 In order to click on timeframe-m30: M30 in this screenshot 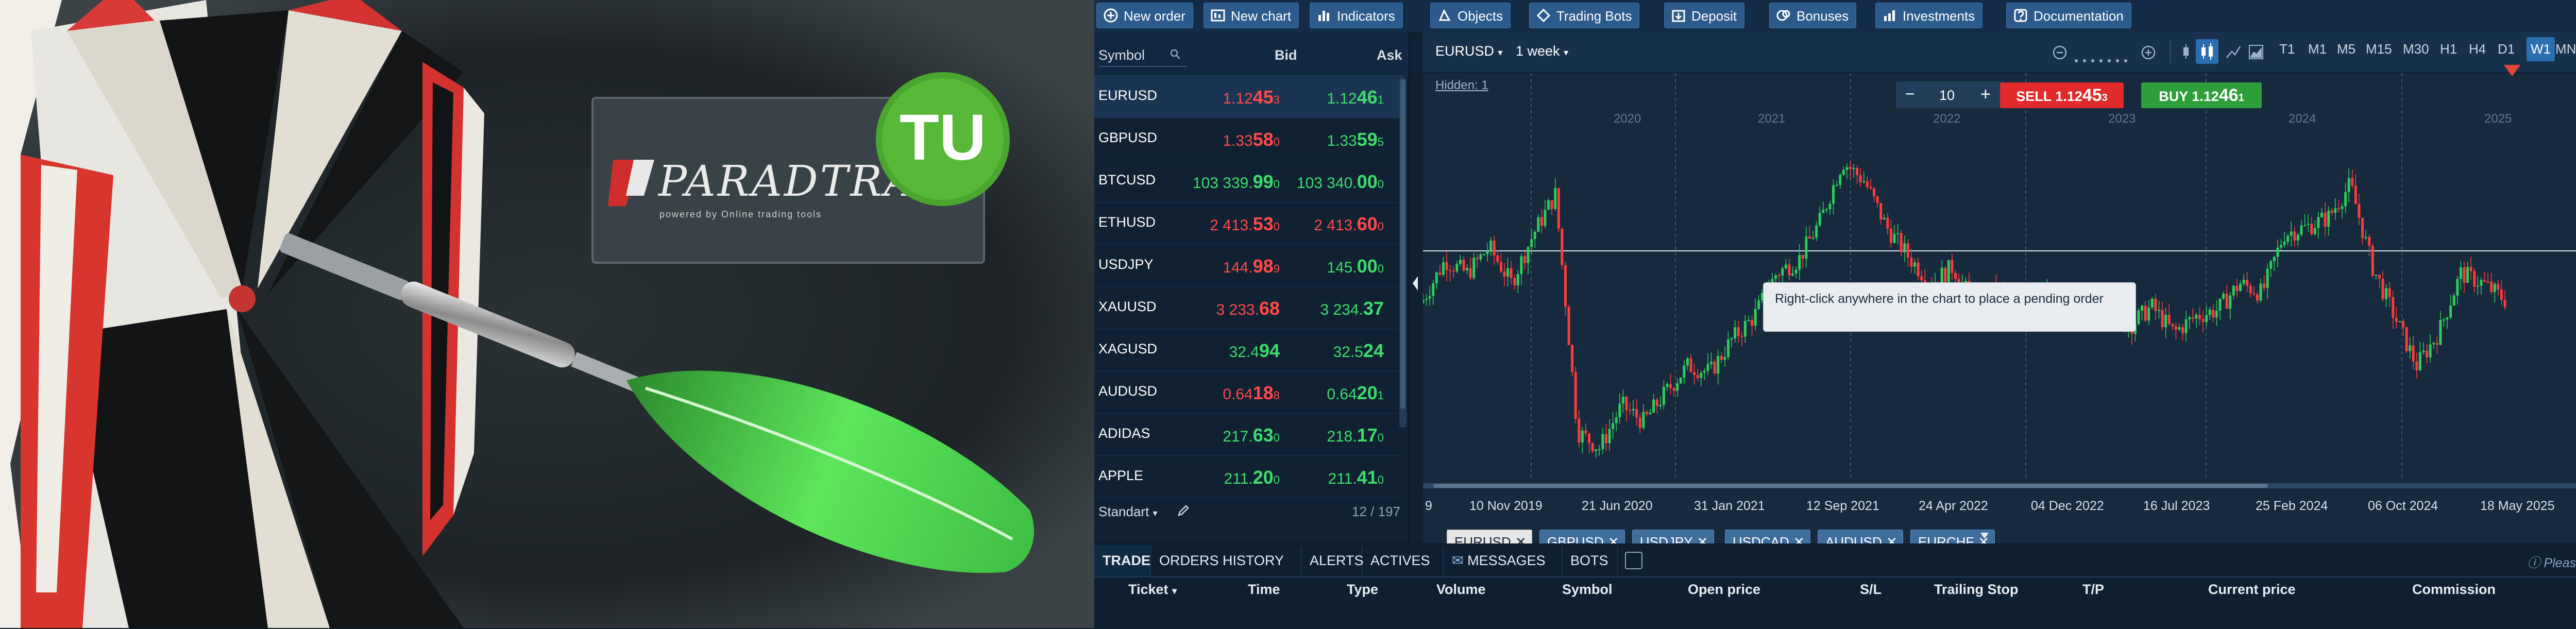, I will do `click(2416, 49)`.